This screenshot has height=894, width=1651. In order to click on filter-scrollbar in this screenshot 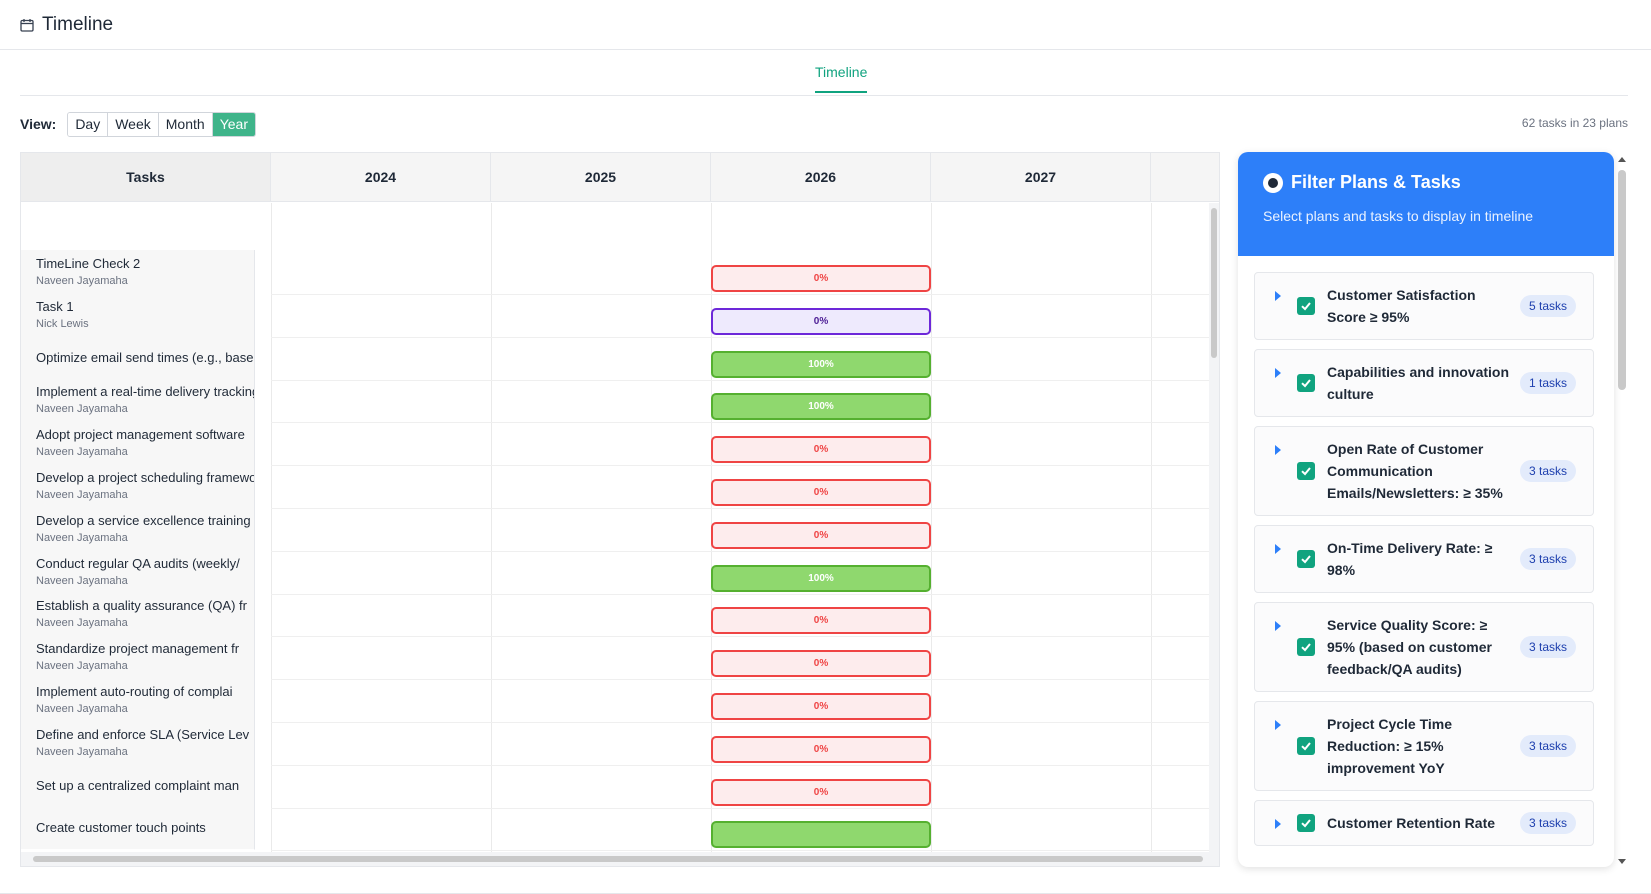, I will do `click(1621, 509)`.